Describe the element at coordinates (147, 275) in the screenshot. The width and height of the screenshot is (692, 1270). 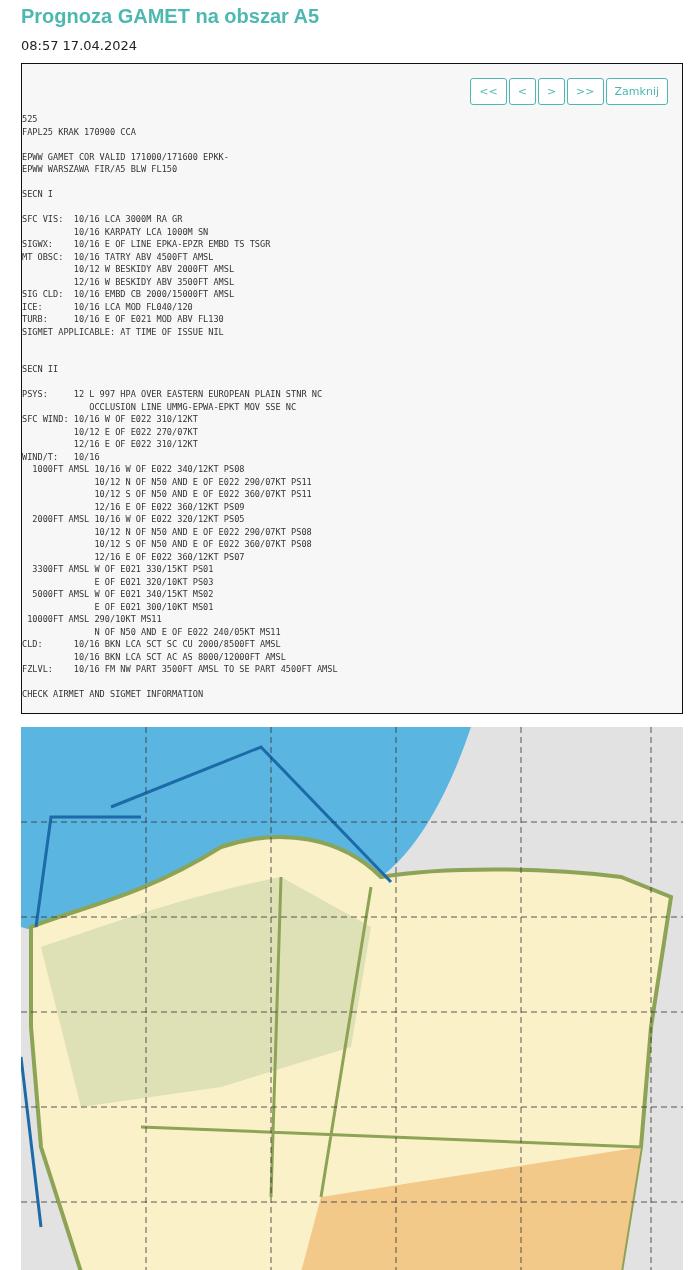
I see `bulletin-text: SFC VIS: 10/16 LCA 3000M RA GR 10/16 KARPATY LCA 1000M SN SIGWX: 10/16 E OF LINE EPKA-EPZR EMBD TS TSGR MT OBSC: 10/16 TATRY ABV 4500FT AMSL 10/12 W BESKIDY ABV 2000FT AMSL 12/16 W BESKIDY ABV 3500FT AMSL SIG CLD: 10/16 EMBD CB 2000/15000FT AMSL ICE: 10/16 LCA MOD FL040/120 TURB: 10/16 E OF E021 MOD ABV FL130 SIGMET APPLICABLE: AT TIME OF ISSUE NIL` at that location.